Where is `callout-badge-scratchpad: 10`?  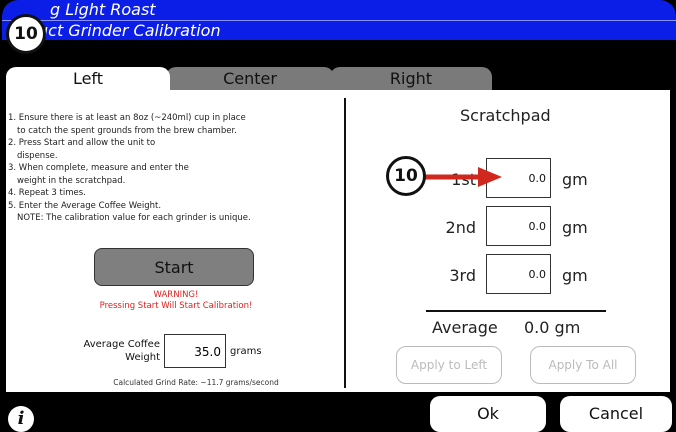
callout-badge-scratchpad: 10 is located at coordinates (406, 176).